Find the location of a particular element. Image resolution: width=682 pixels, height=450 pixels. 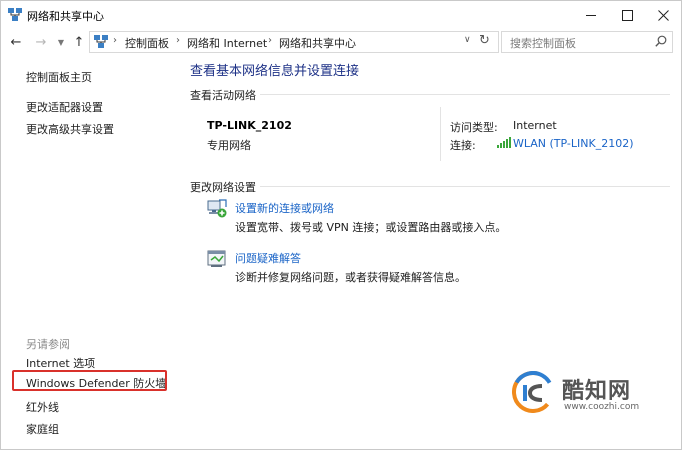

close-icon is located at coordinates (663, 15).